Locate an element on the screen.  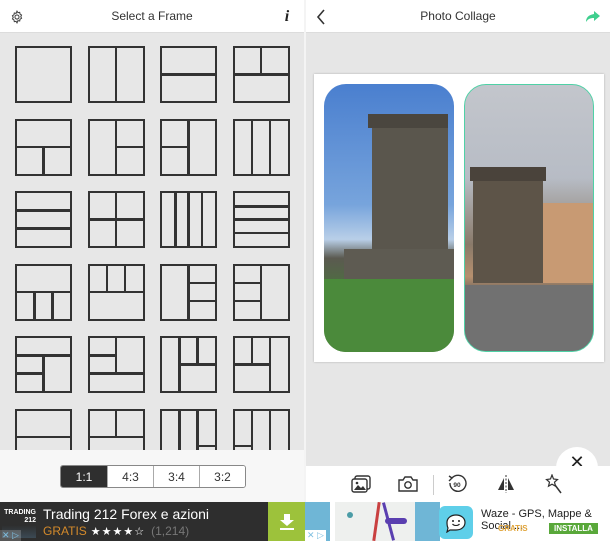
ad-image-strip is located at coordinates (427, 521).